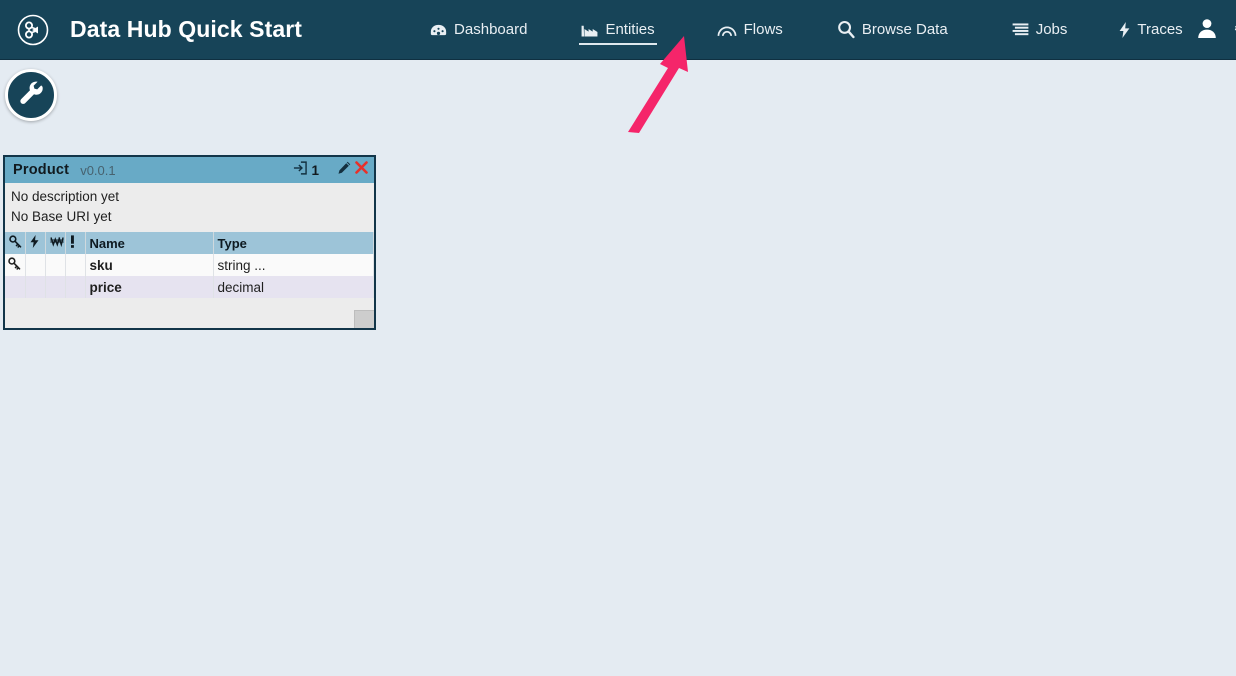 The height and width of the screenshot is (676, 1236). I want to click on entity-instance-count-group: 1, so click(315, 170).